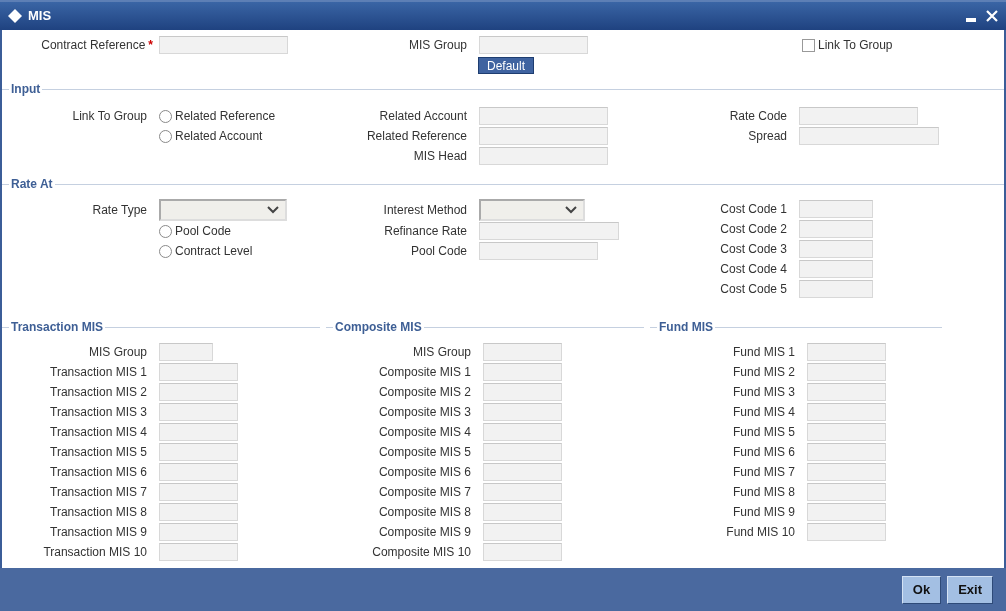 This screenshot has width=1006, height=611. Describe the element at coordinates (758, 116) in the screenshot. I see `field-label: Rate Code` at that location.